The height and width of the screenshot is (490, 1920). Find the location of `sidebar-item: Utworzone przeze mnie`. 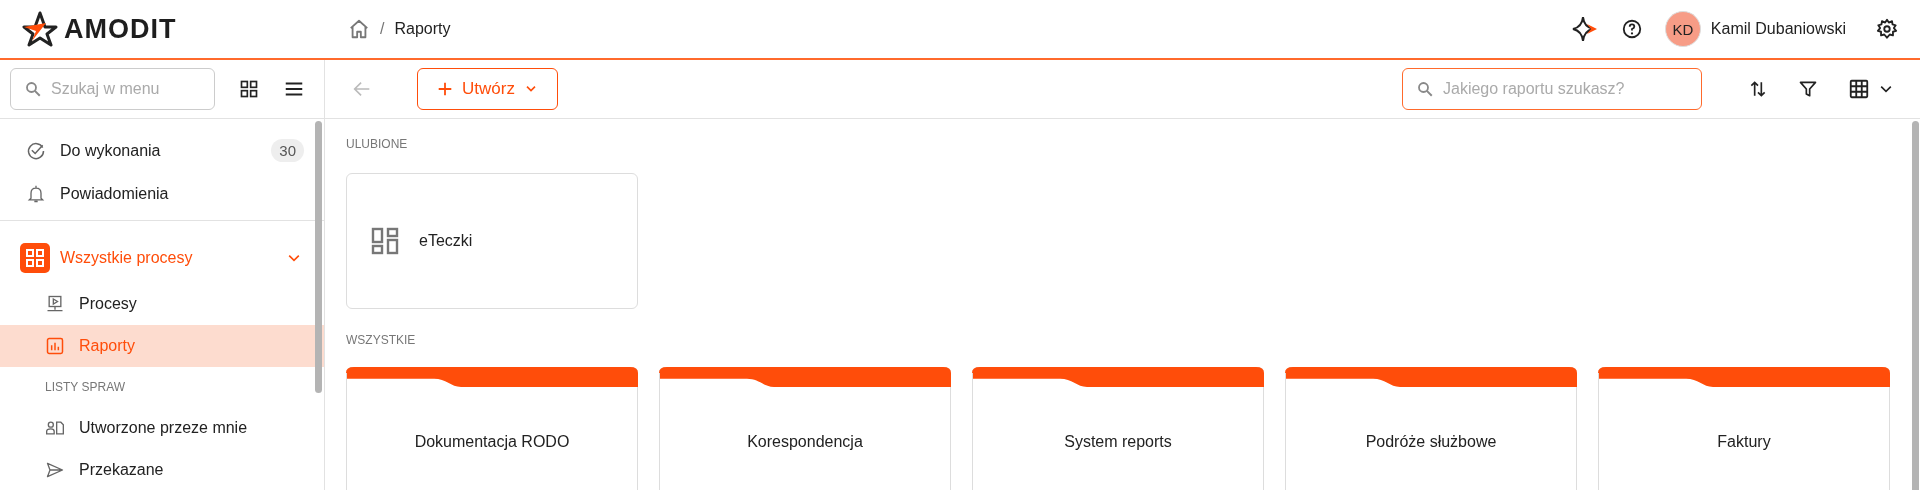

sidebar-item: Utworzone przeze mnie is located at coordinates (162, 428).